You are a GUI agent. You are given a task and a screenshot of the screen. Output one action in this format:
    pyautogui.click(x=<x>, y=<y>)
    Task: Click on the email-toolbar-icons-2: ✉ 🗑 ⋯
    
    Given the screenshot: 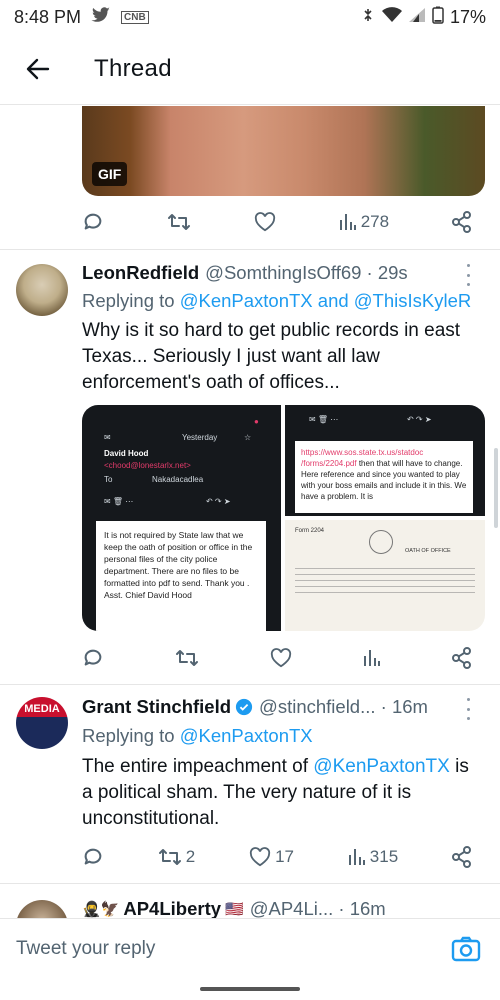 What is the action you would take?
    pyautogui.click(x=324, y=419)
    